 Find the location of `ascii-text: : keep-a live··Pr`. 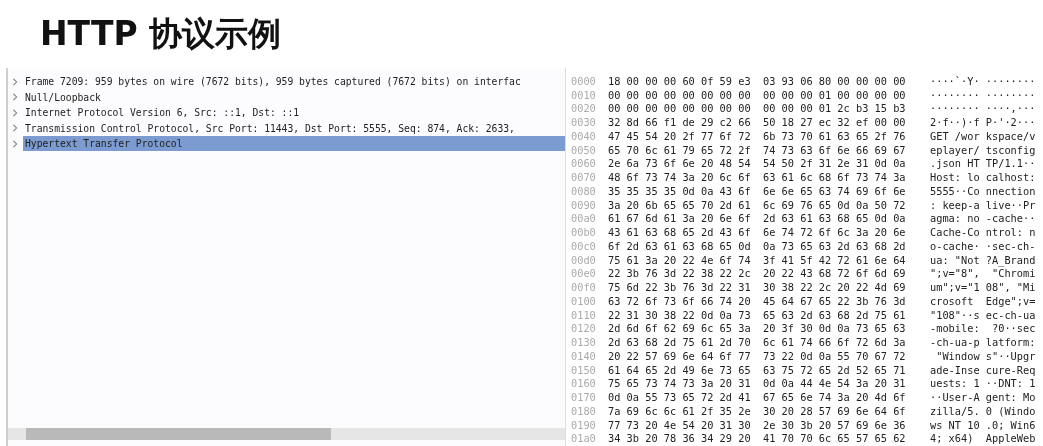

ascii-text: : keep-a live··Pr is located at coordinates (983, 204).